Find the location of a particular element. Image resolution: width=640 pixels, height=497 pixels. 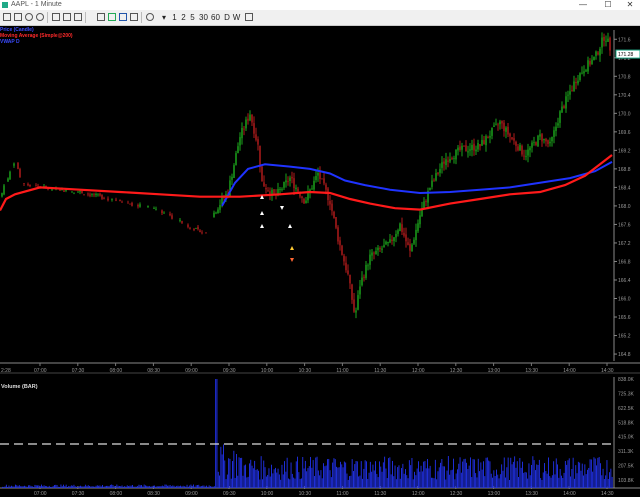

ruler-icon is located at coordinates (112, 17).